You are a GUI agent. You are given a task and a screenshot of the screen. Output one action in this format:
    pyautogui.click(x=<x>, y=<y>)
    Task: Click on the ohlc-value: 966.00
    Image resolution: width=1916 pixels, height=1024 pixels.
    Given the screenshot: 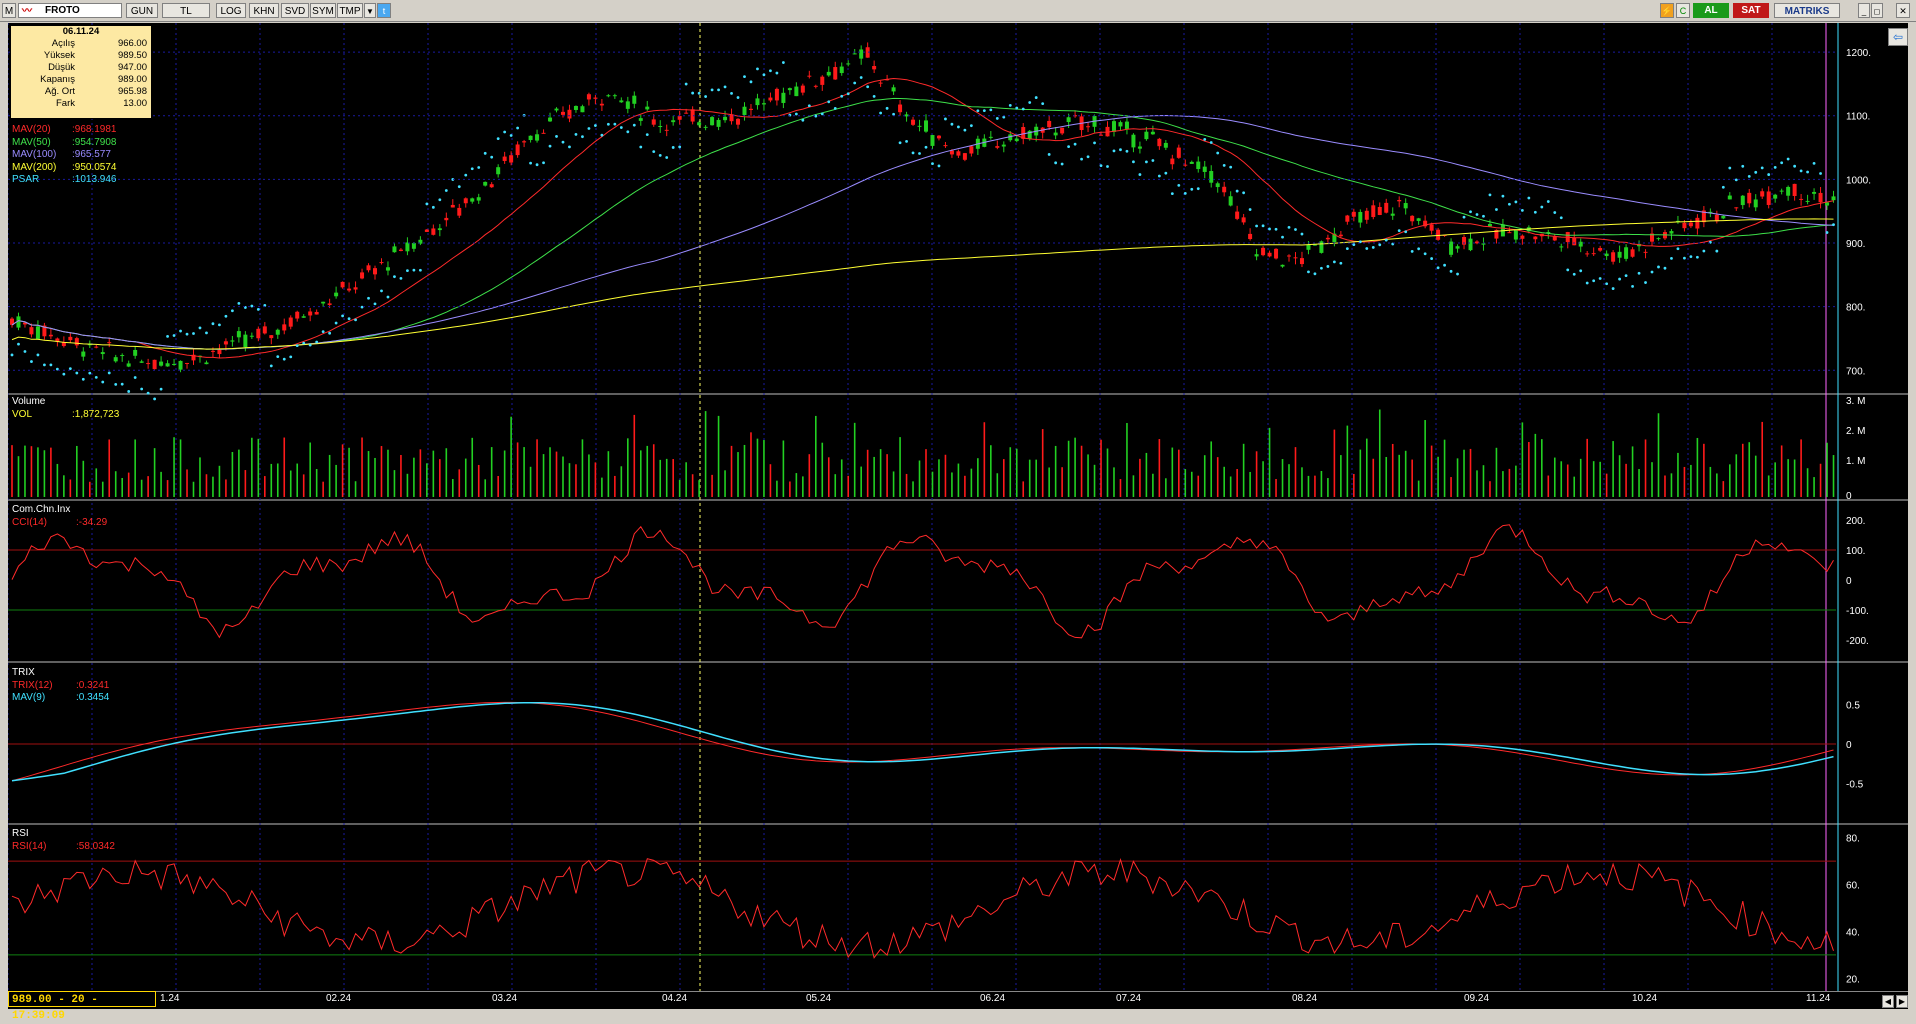 What is the action you would take?
    pyautogui.click(x=132, y=43)
    